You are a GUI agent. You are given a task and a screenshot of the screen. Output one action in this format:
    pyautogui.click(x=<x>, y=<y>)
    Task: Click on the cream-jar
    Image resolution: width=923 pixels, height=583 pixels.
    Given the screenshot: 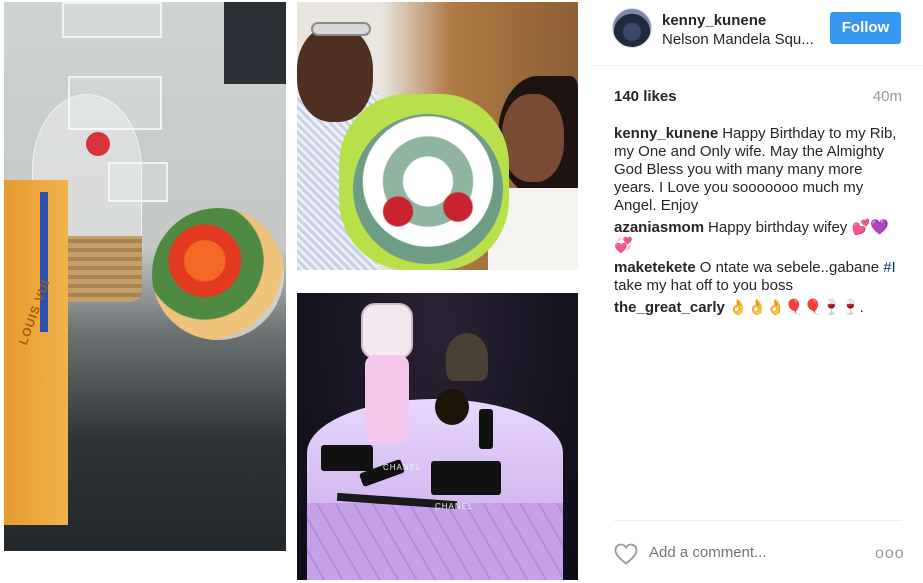 What is the action you would take?
    pyautogui.click(x=452, y=407)
    